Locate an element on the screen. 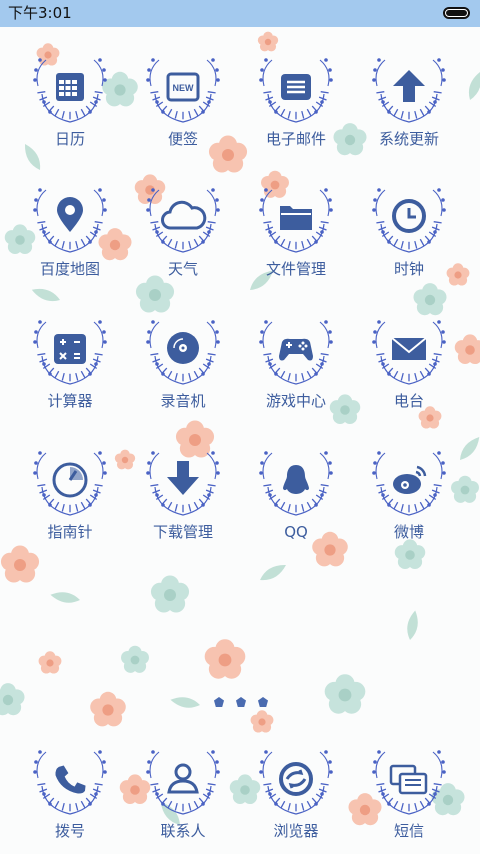 The width and height of the screenshot is (480, 854). app-label: 微博 is located at coordinates (408, 532).